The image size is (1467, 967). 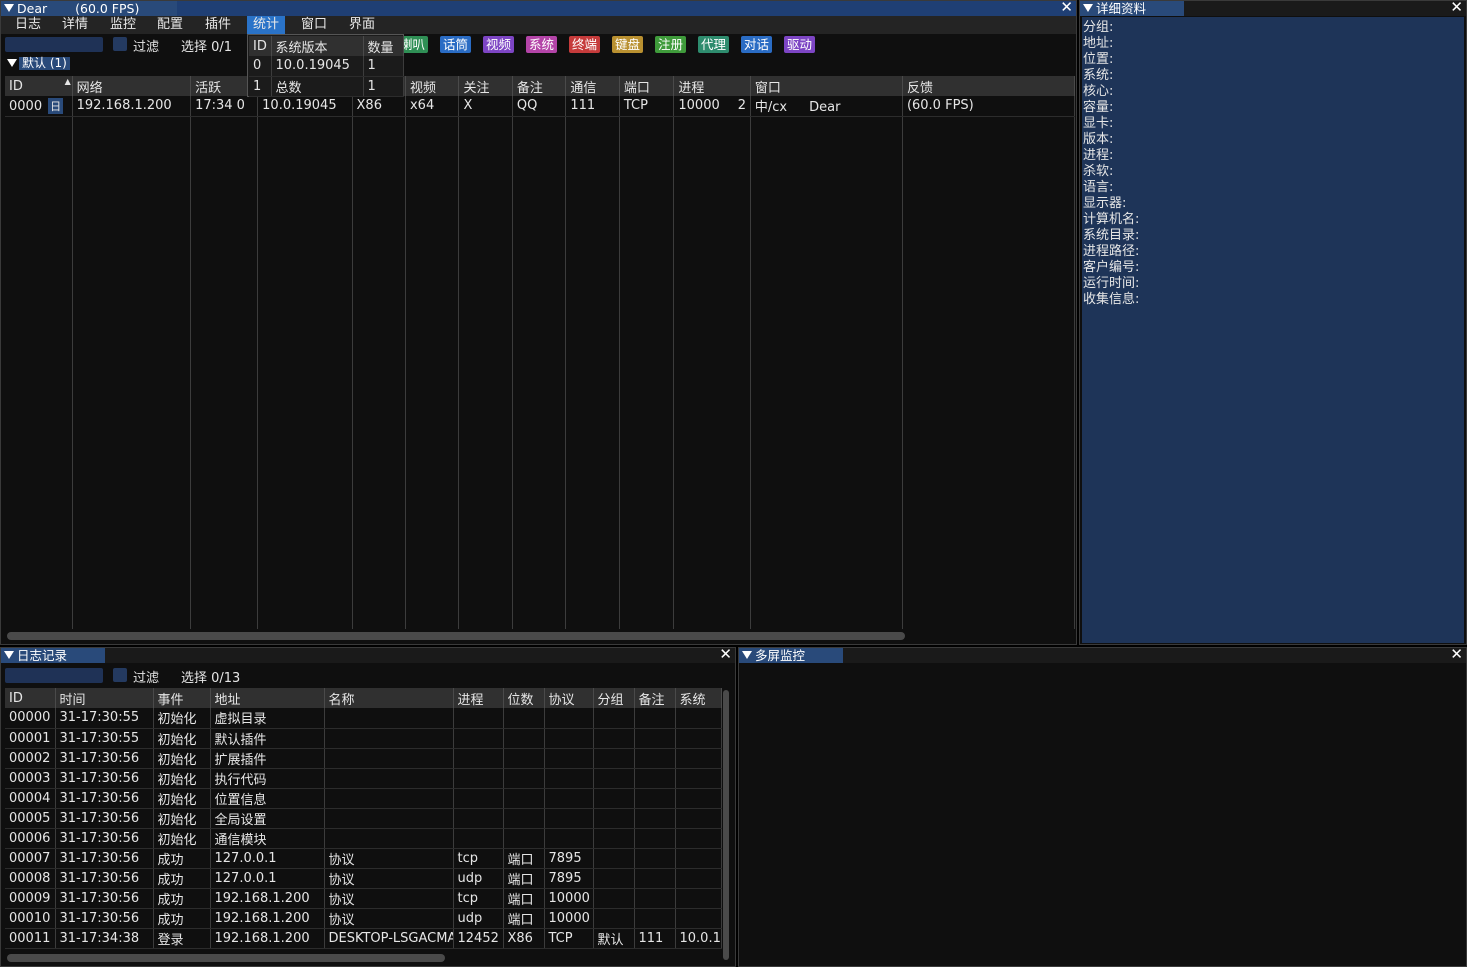 I want to click on menu-ui: 界面, so click(x=362, y=25).